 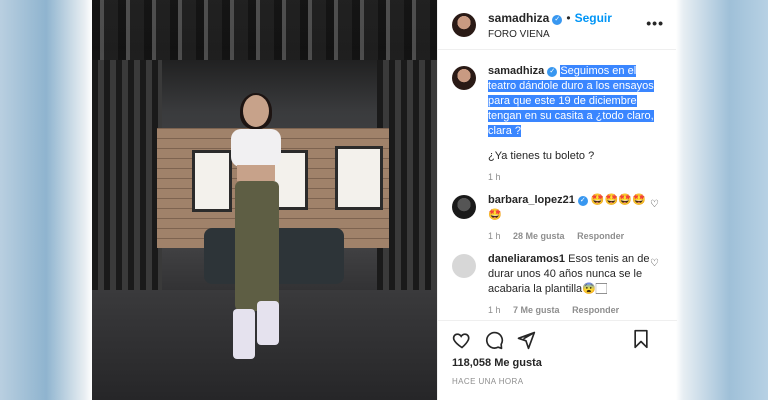 I want to click on person, so click(x=262, y=231).